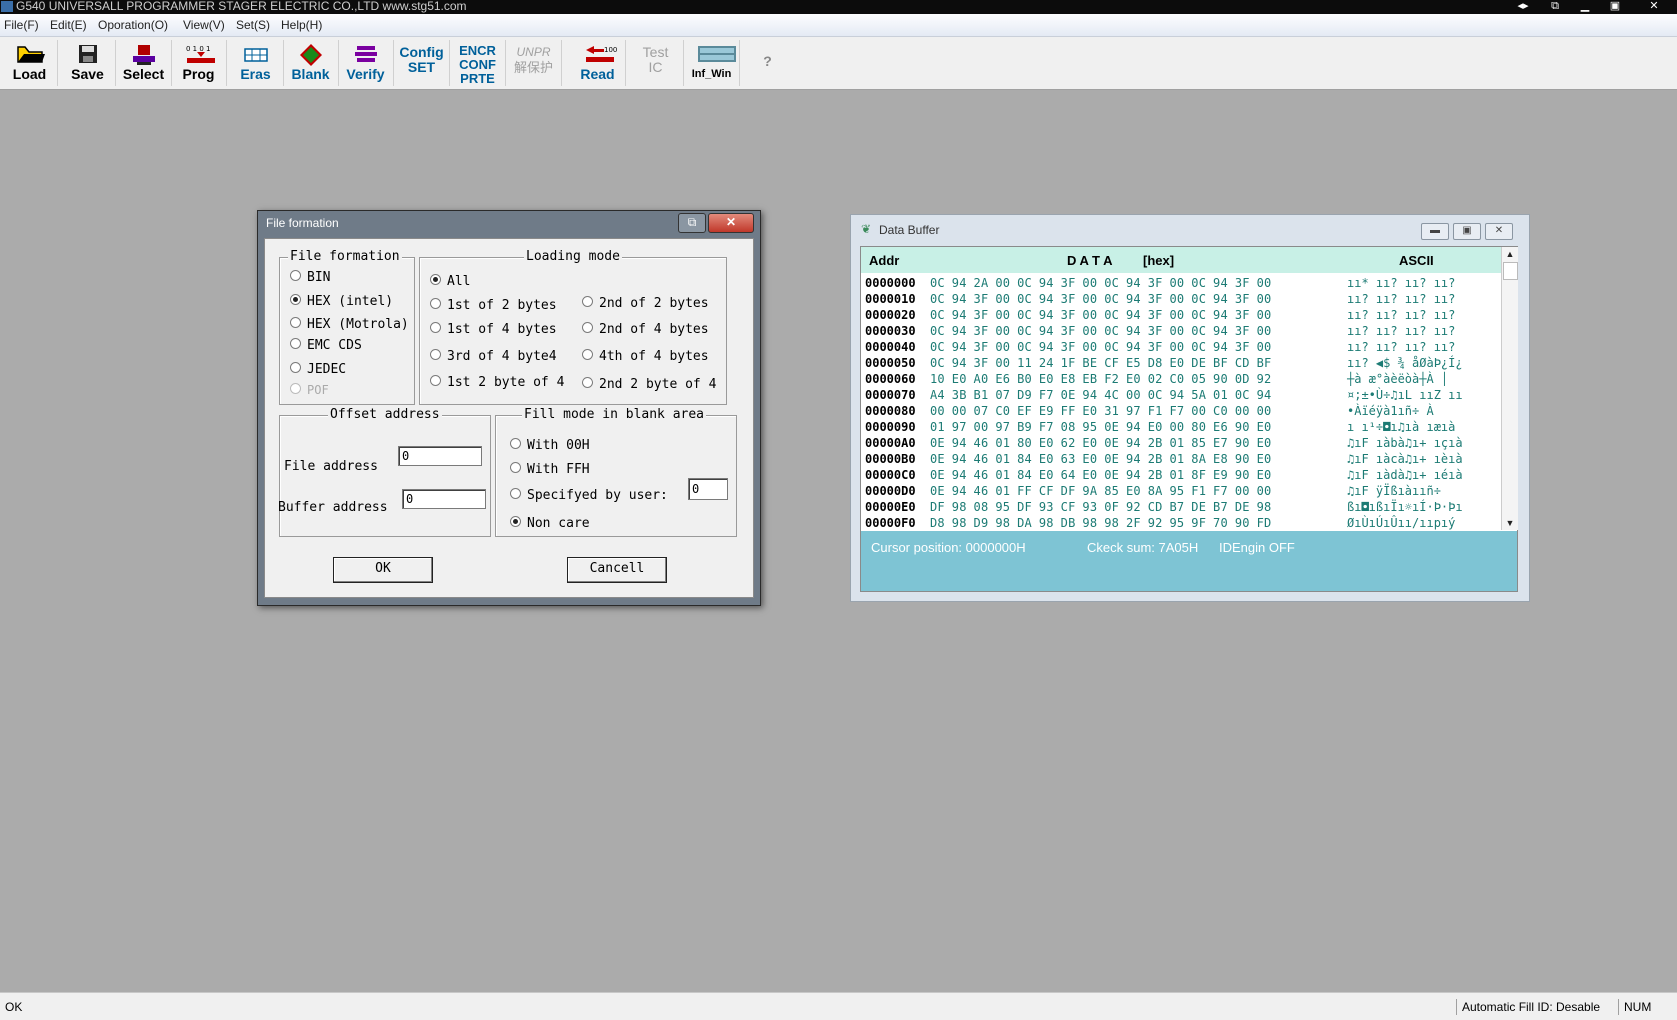 The height and width of the screenshot is (1020, 1677). I want to click on scroll-down-arrow-icon: ▼, so click(1510, 523).